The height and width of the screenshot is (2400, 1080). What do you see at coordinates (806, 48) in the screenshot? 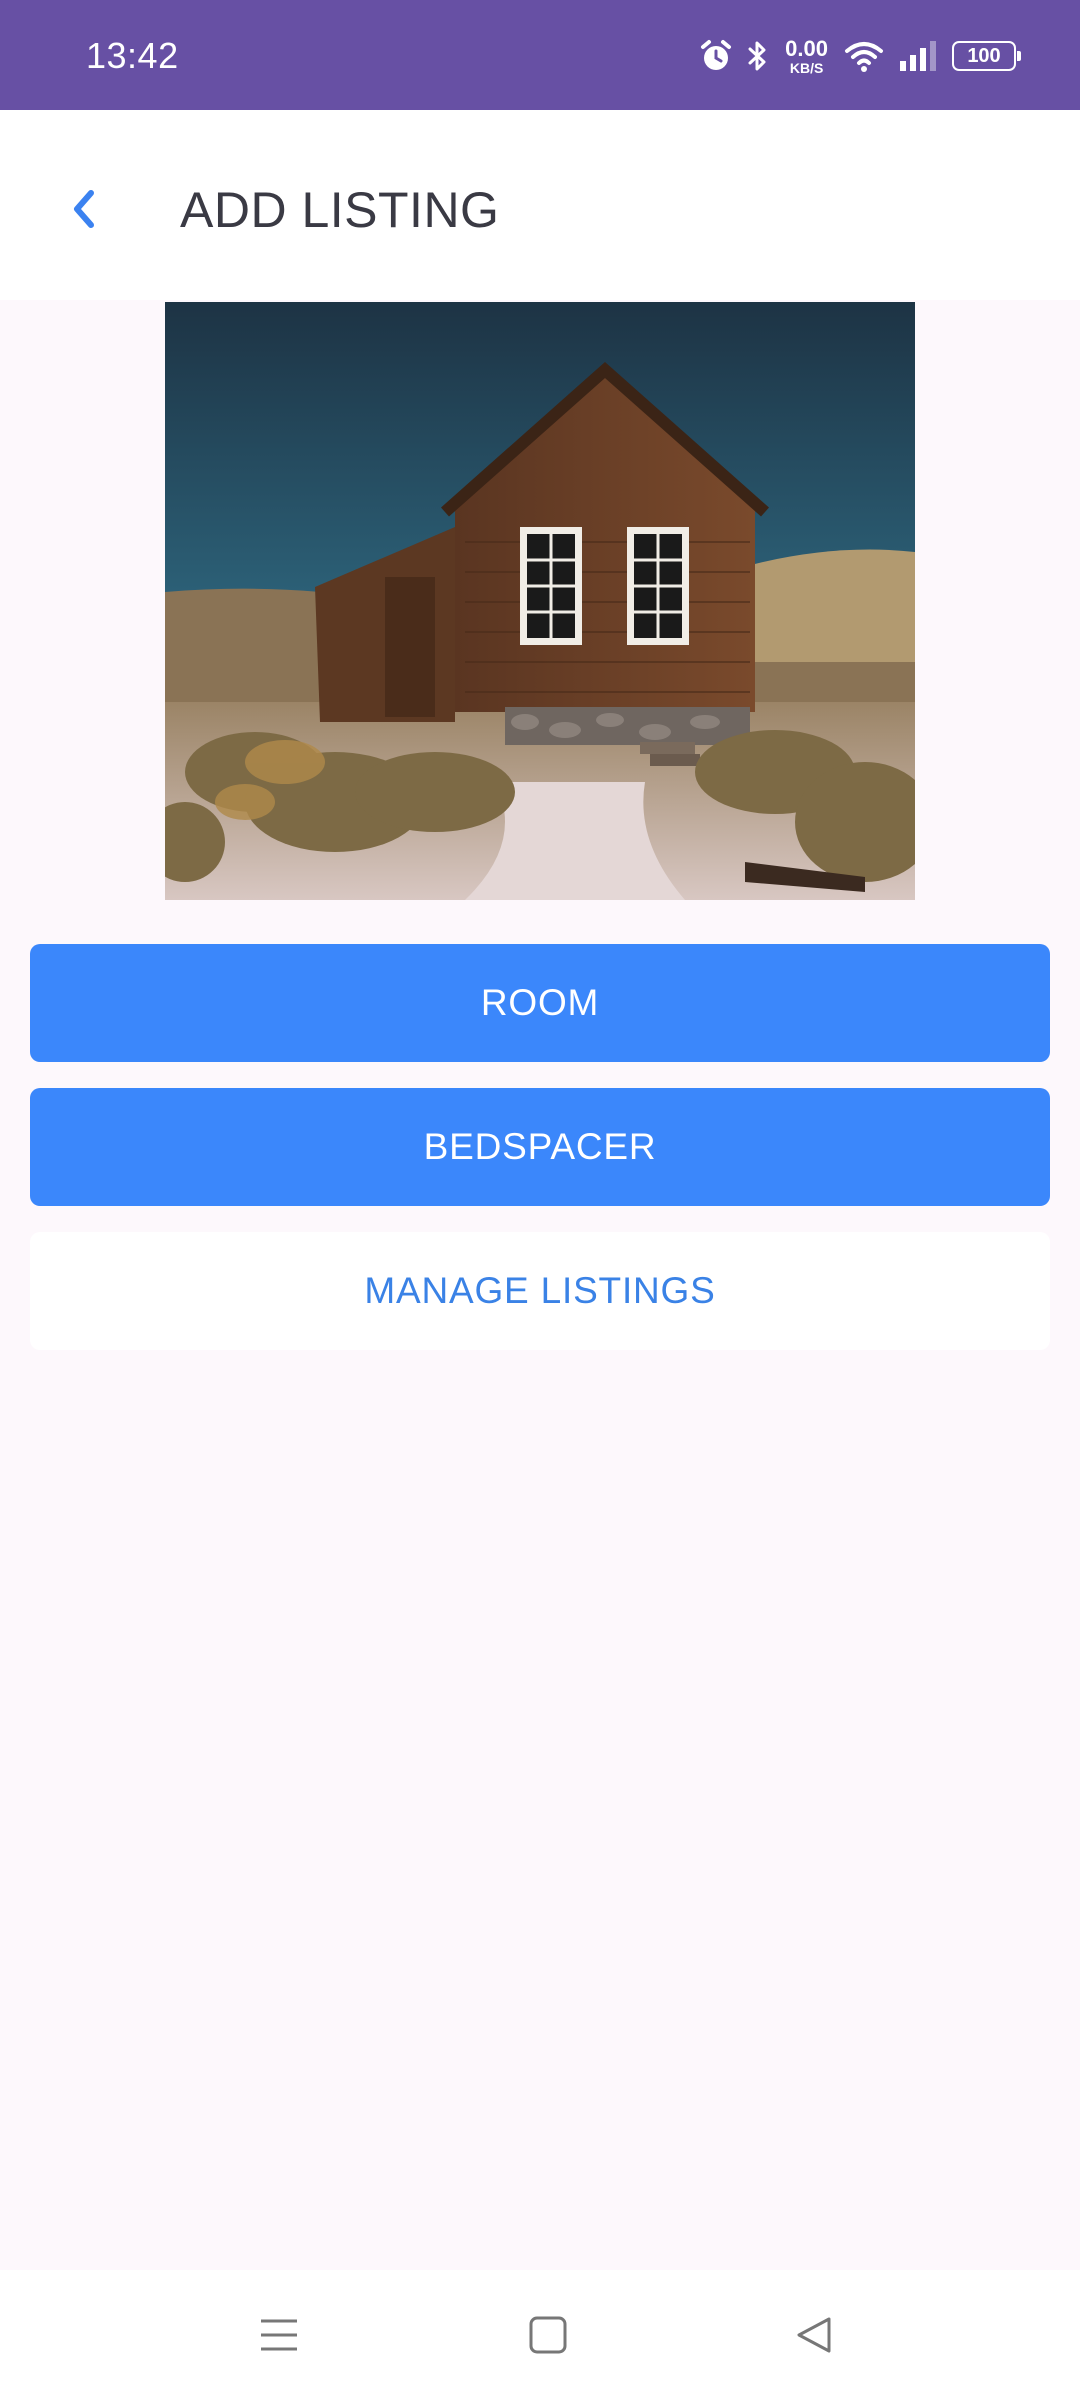
I see `net-speed-value: 0.00` at bounding box center [806, 48].